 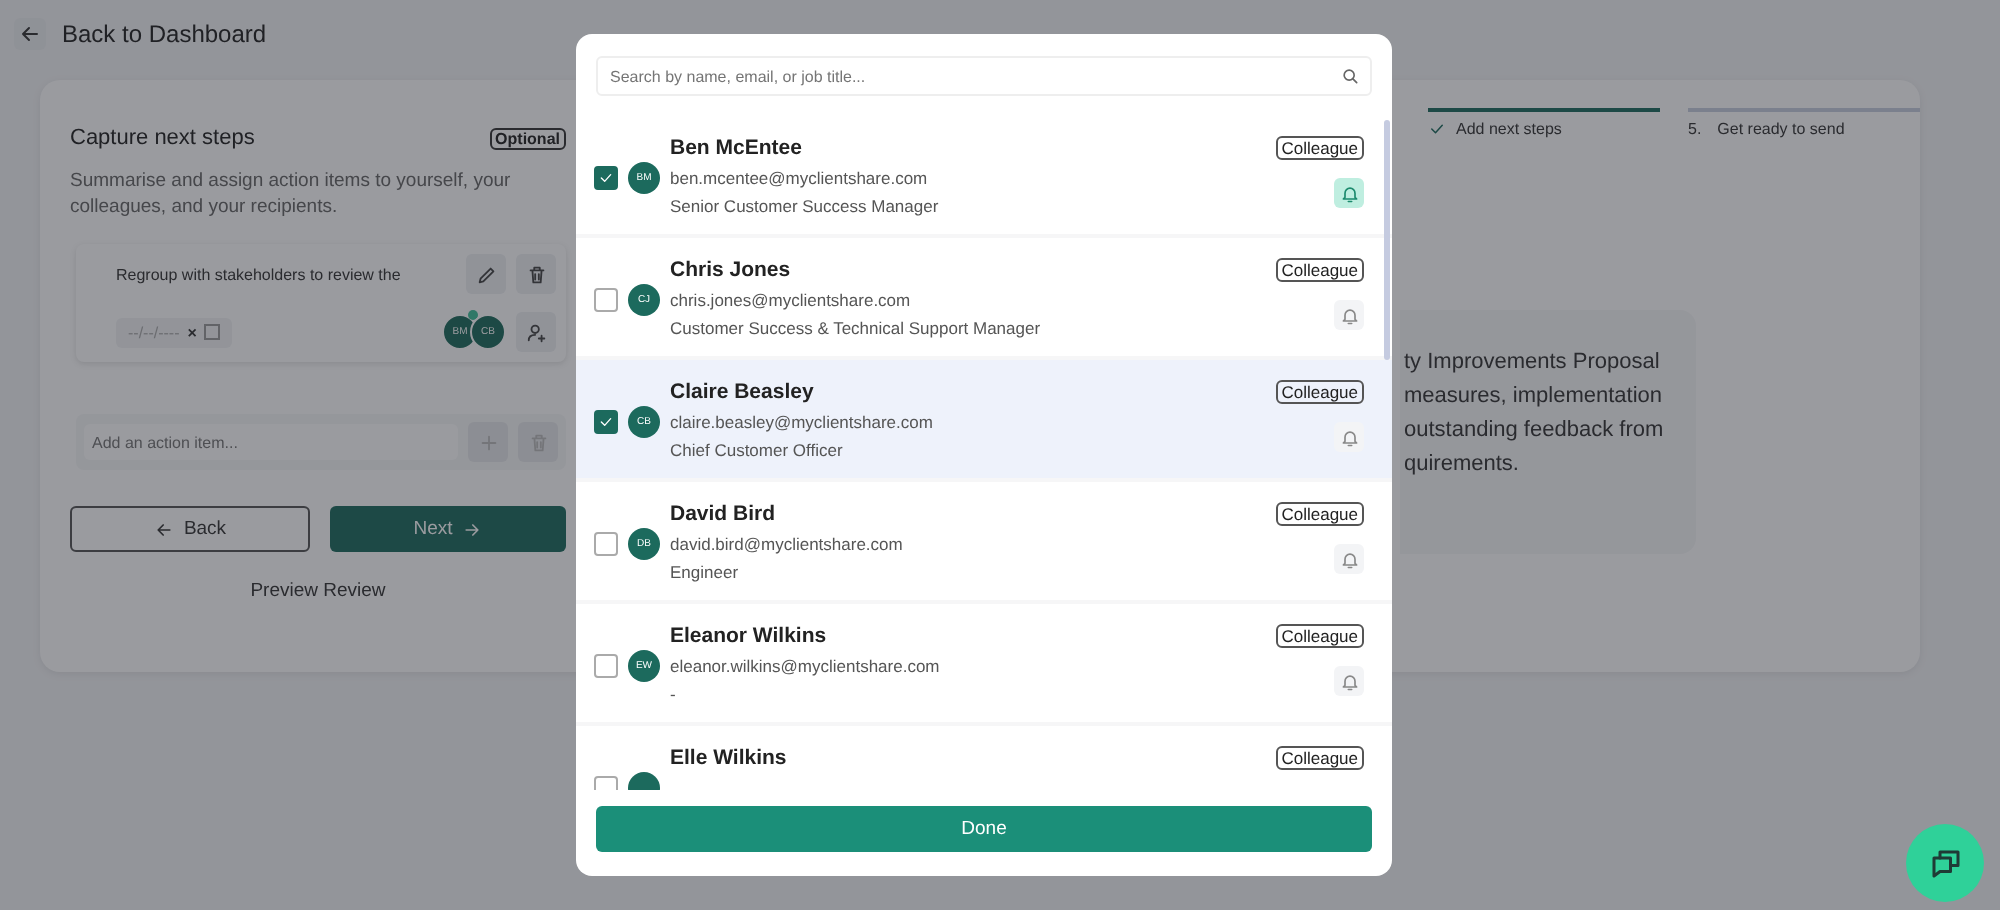 I want to click on step-number: 5., so click(x=1695, y=129).